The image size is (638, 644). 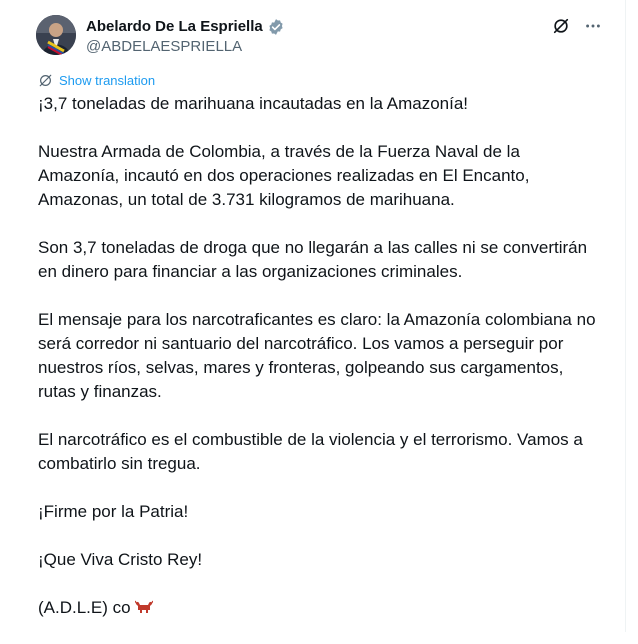 What do you see at coordinates (174, 27) in the screenshot?
I see `author-name-text: Abelardo De La Espriella` at bounding box center [174, 27].